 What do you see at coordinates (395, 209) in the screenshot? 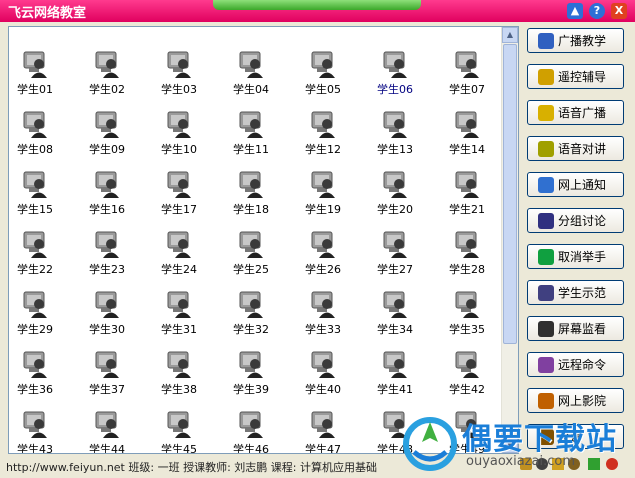
I see `student-label: 学生20` at bounding box center [395, 209].